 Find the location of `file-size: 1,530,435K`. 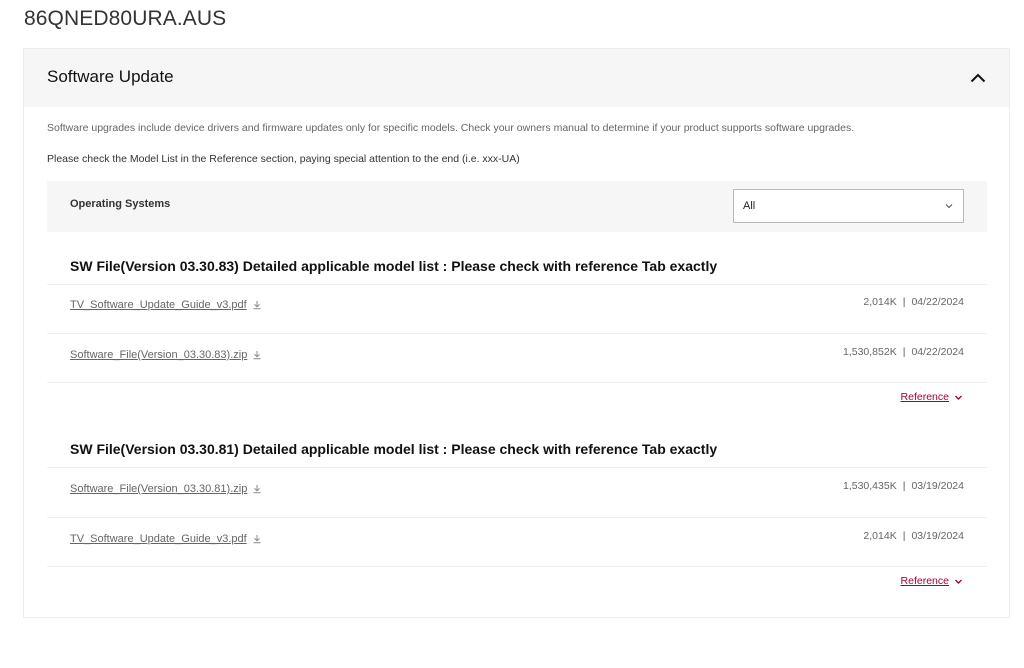

file-size: 1,530,435K is located at coordinates (869, 486).